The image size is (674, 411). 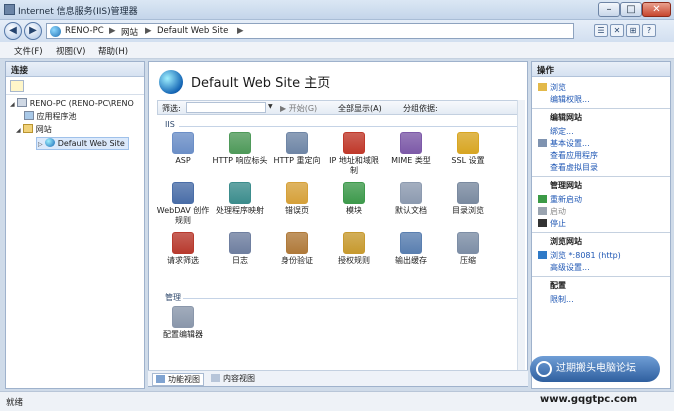 I want to click on feature-authorization: 授权规则, so click(x=354, y=256).